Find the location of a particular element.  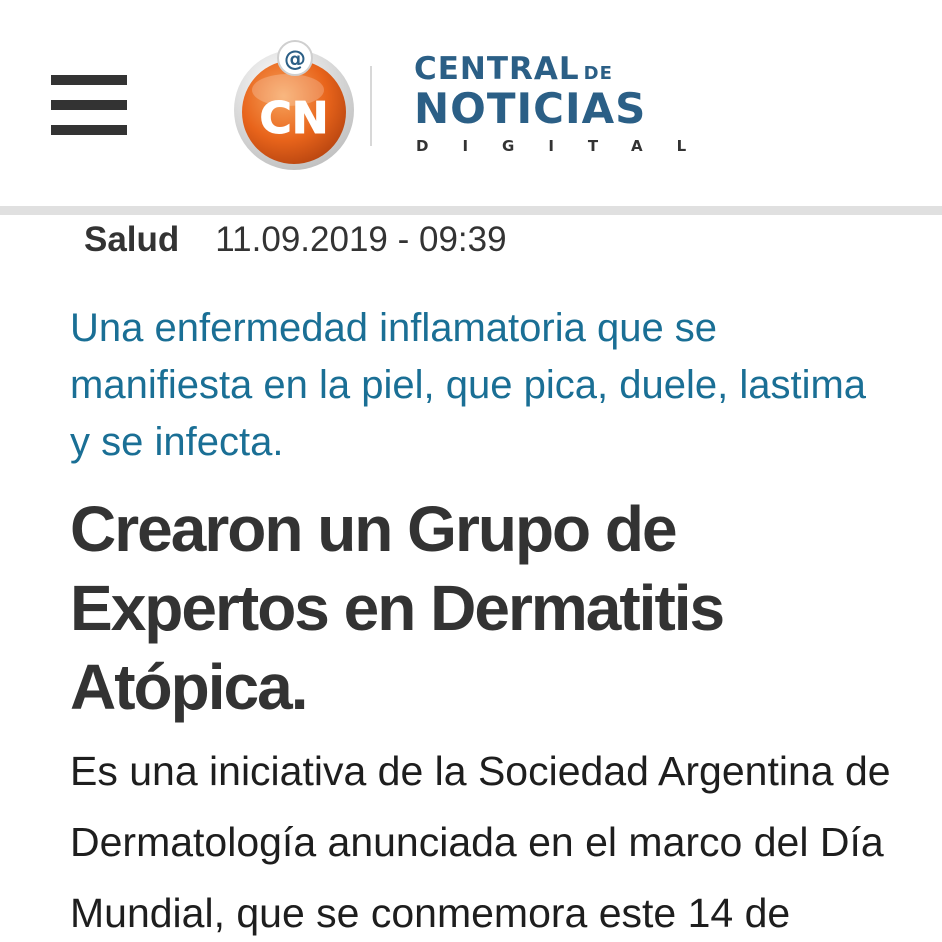

article-meta: Salud 11.09.2019 - 09:39 is located at coordinates (295, 240).